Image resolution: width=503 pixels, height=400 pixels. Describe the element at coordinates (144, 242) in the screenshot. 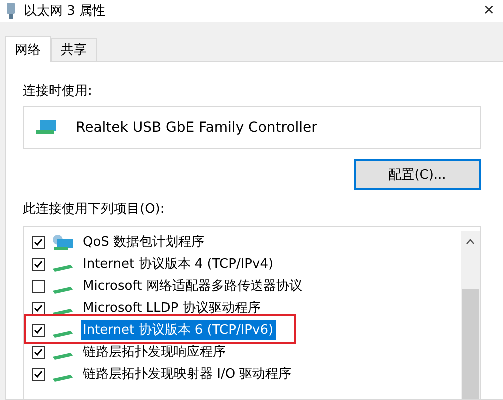

I see `list-item: QoS 数据包计划程序` at that location.